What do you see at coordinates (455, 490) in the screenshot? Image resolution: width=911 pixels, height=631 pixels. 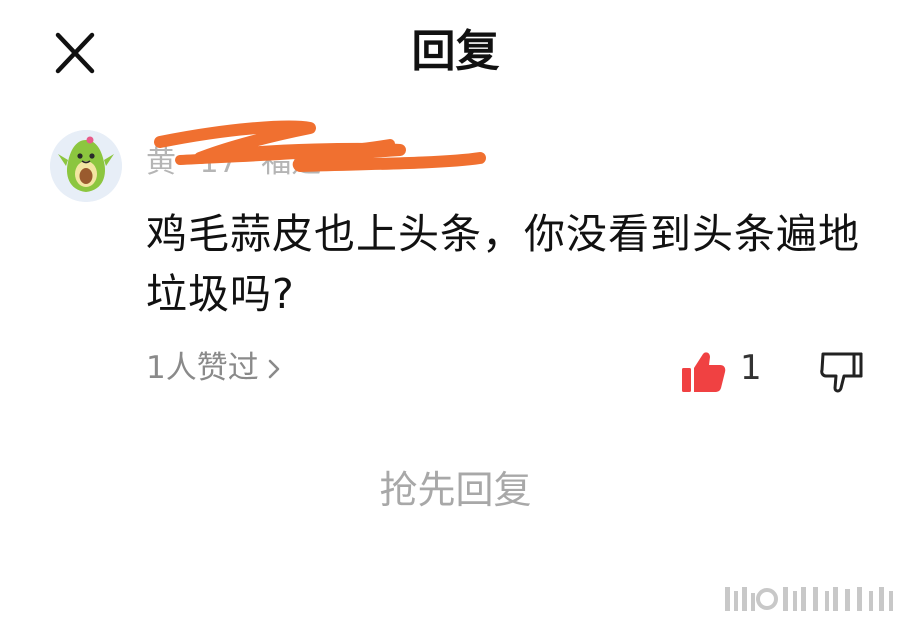 I see `reply-first-button: 抢先回复` at bounding box center [455, 490].